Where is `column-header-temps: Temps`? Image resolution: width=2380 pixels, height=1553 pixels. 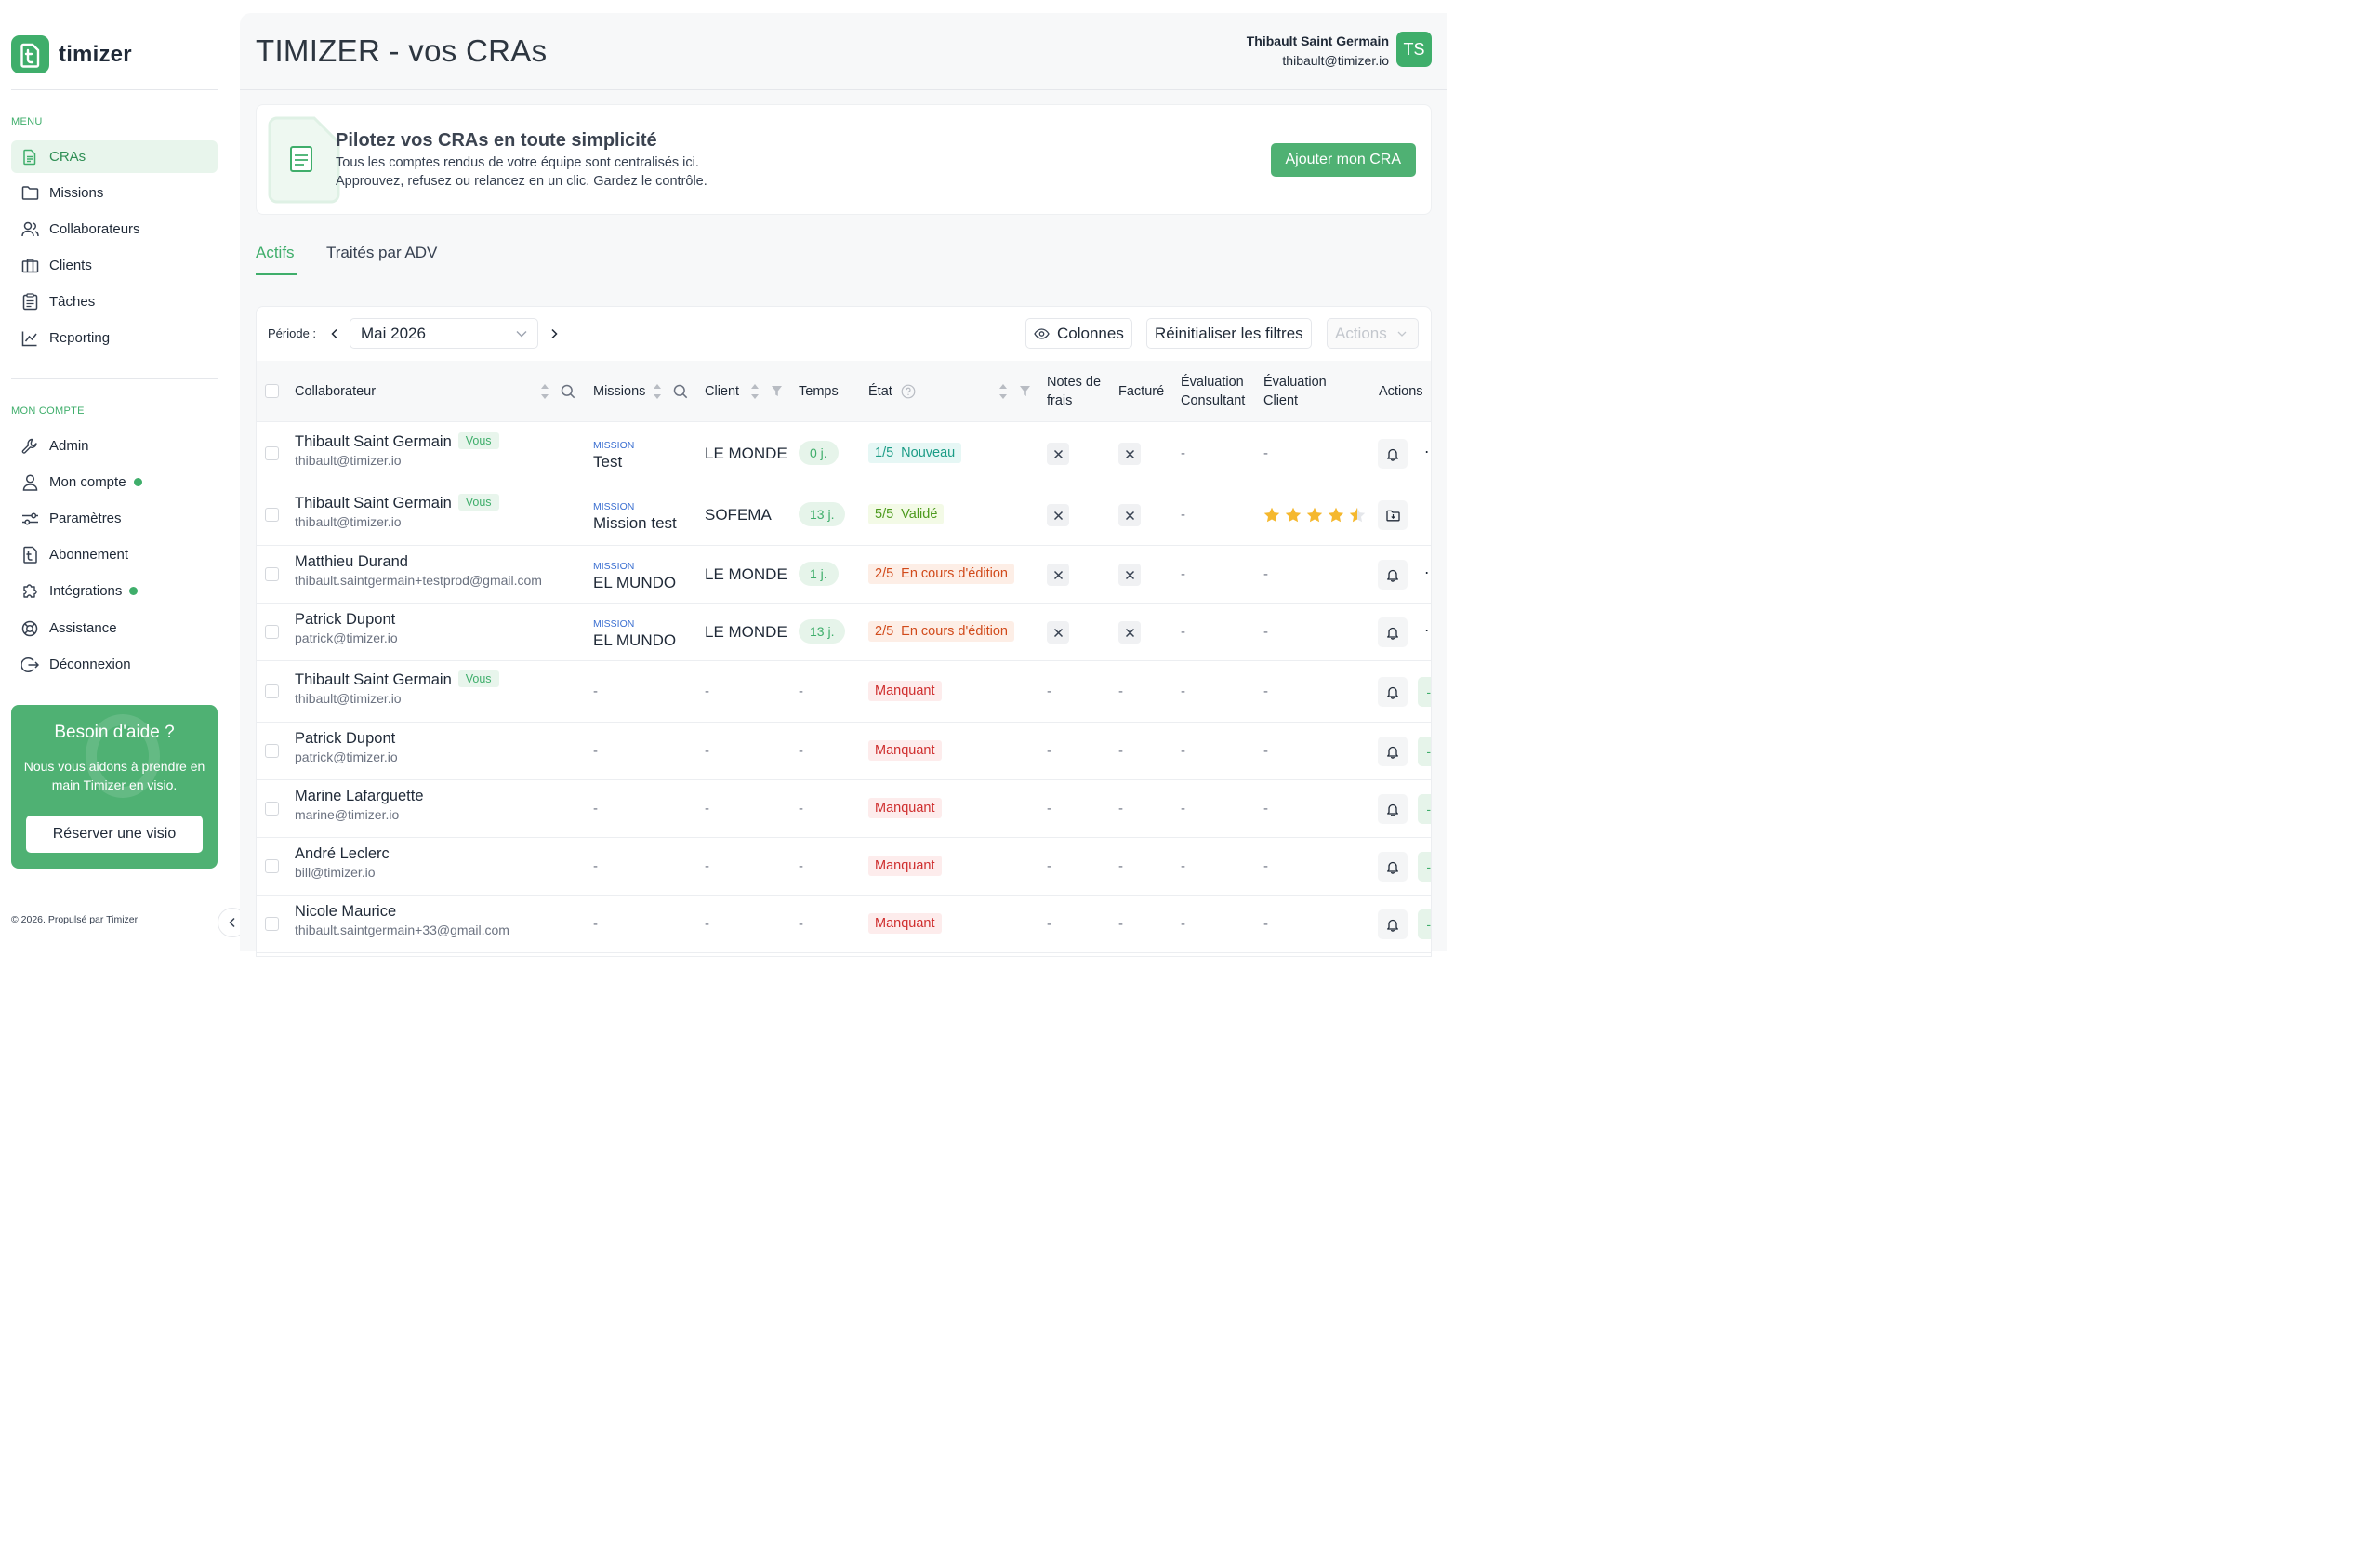 column-header-temps: Temps is located at coordinates (819, 391).